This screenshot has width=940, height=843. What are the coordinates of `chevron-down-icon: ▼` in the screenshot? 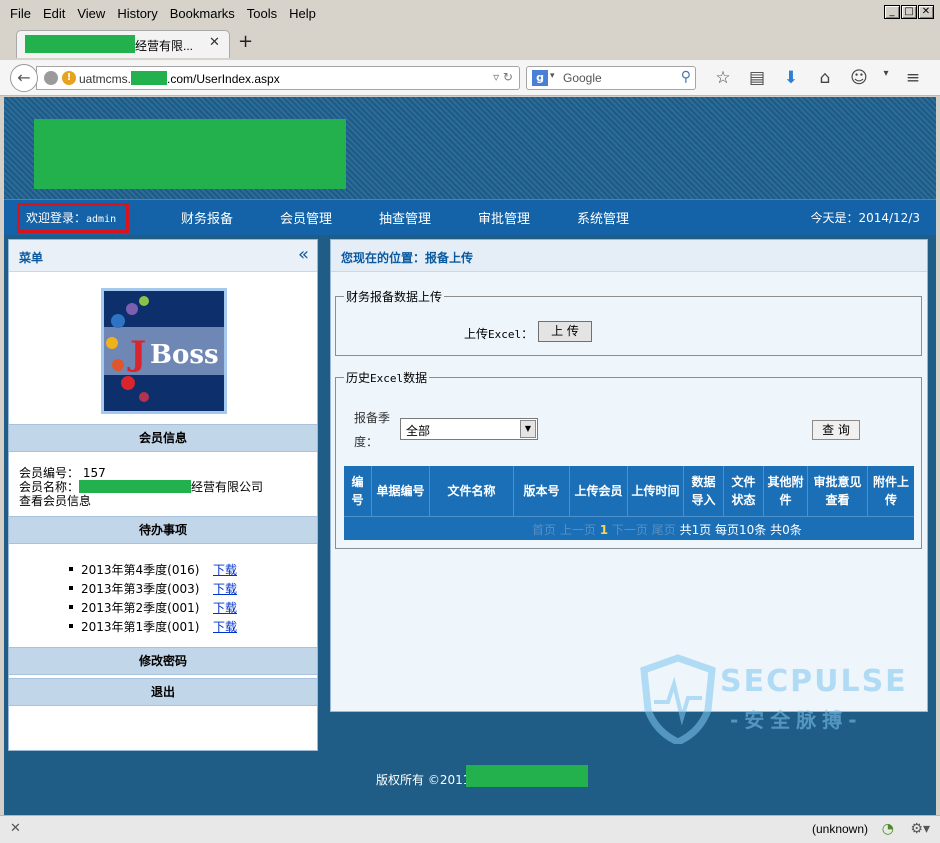 It's located at (528, 429).